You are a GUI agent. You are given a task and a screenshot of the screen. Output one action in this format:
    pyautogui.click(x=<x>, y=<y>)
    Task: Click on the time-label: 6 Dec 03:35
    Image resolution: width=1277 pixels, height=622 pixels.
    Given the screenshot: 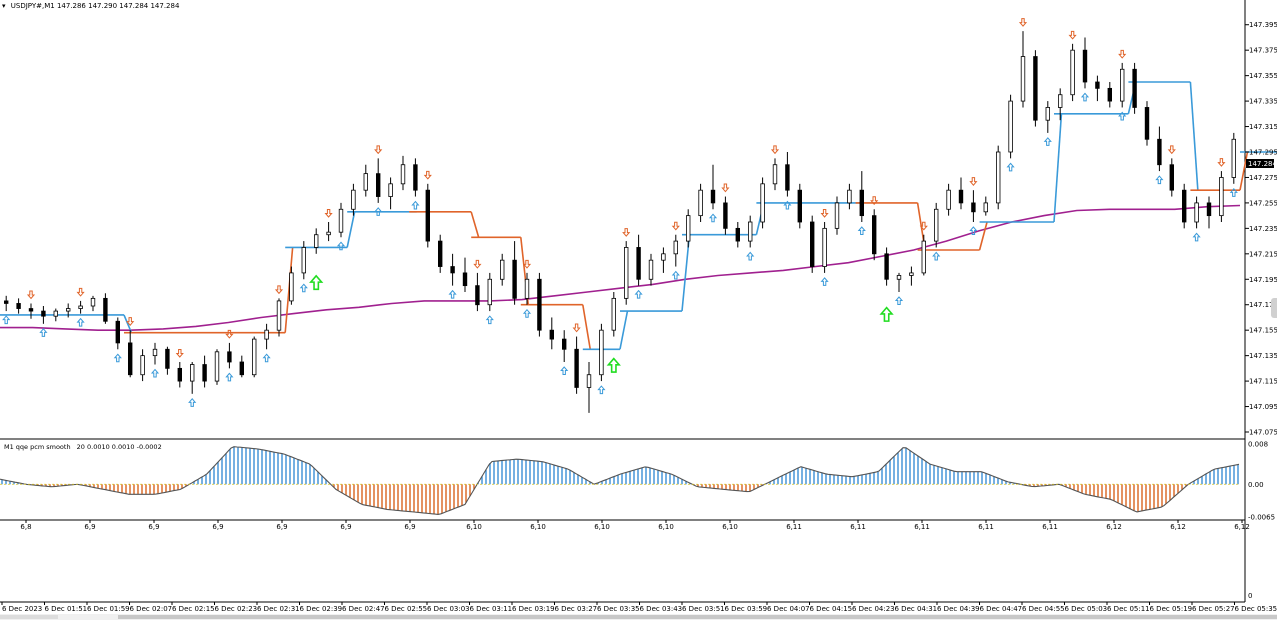 What is the action you would take?
    pyautogui.click(x=618, y=609)
    